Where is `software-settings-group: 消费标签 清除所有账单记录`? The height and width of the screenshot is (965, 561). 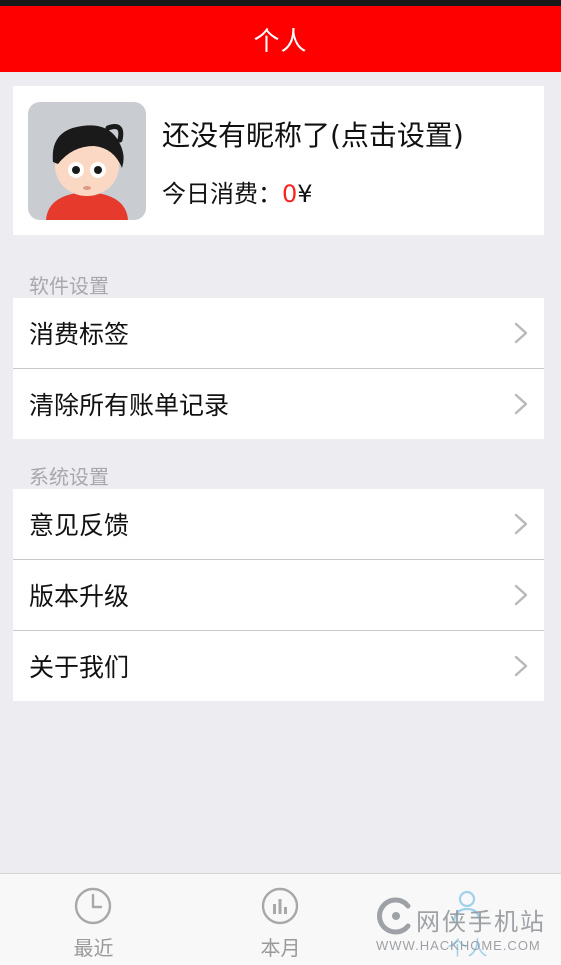 software-settings-group: 消费标签 清除所有账单记录 is located at coordinates (278, 368).